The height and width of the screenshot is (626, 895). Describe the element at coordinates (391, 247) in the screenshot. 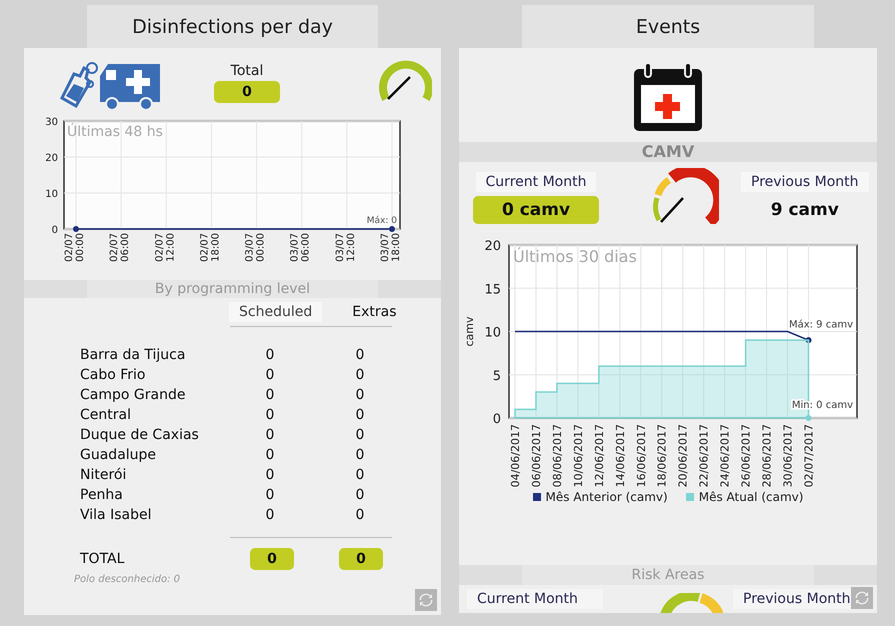

I see `tick-label: 03/07 18:00` at that location.